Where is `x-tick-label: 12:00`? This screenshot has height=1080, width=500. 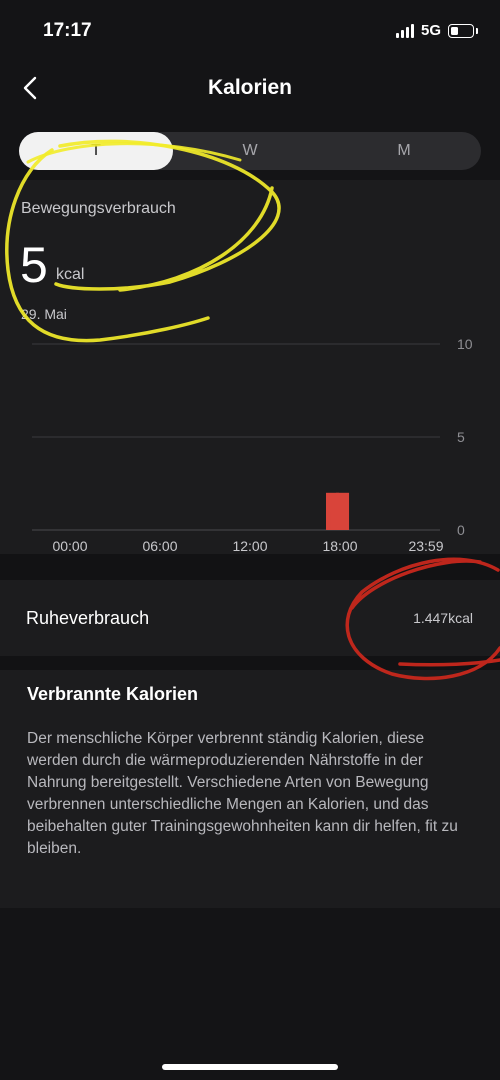 x-tick-label: 12:00 is located at coordinates (249, 546).